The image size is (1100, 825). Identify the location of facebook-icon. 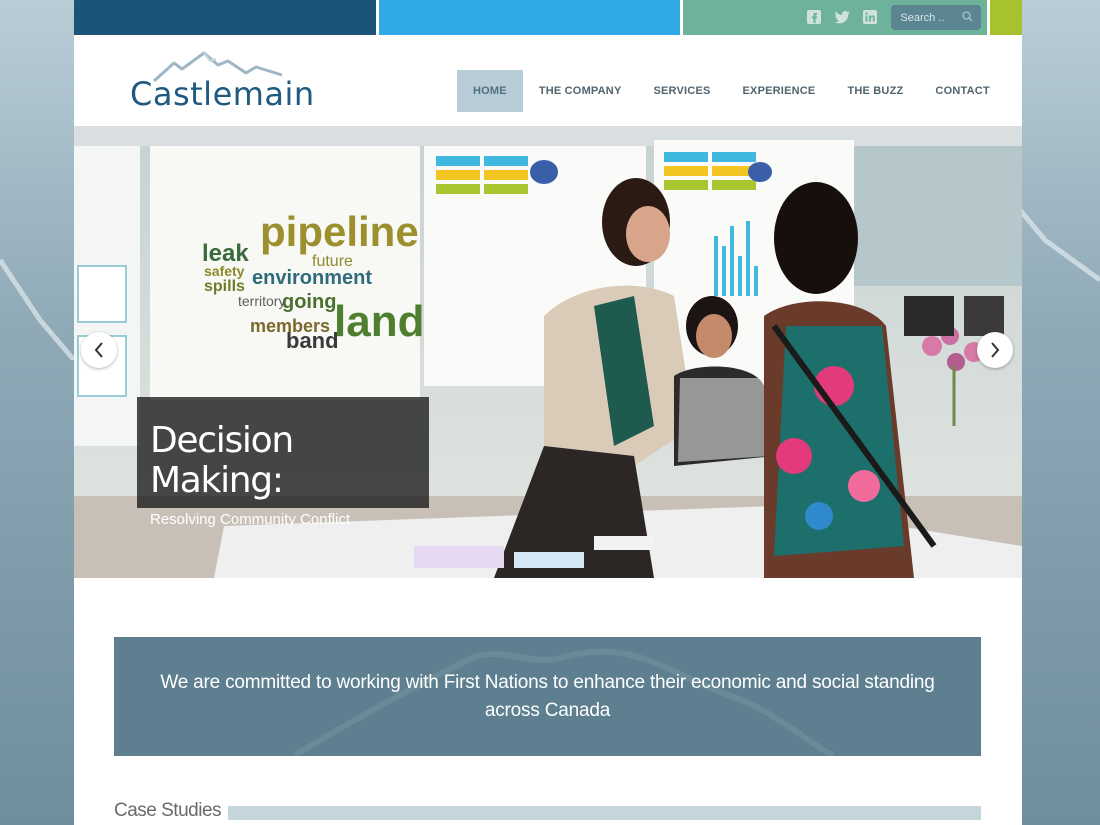
(814, 17).